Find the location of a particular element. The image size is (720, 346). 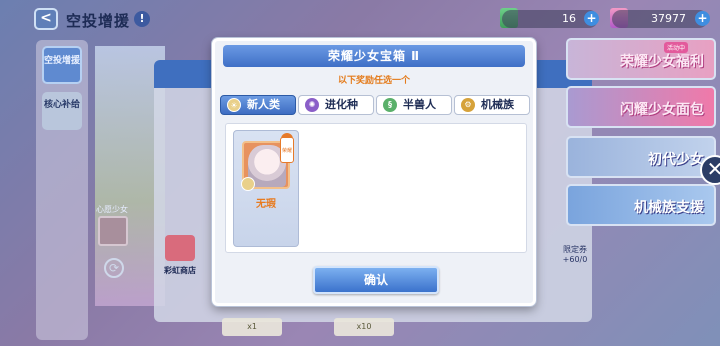

banner-label: 初代少女 is located at coordinates (676, 160).